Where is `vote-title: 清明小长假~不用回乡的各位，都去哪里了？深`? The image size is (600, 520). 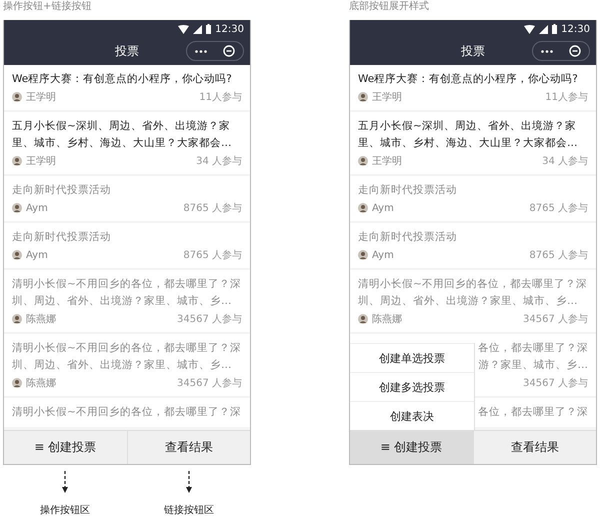
vote-title: 清明小长假~不用回乡的各位，都去哪里了？深 is located at coordinates (127, 412).